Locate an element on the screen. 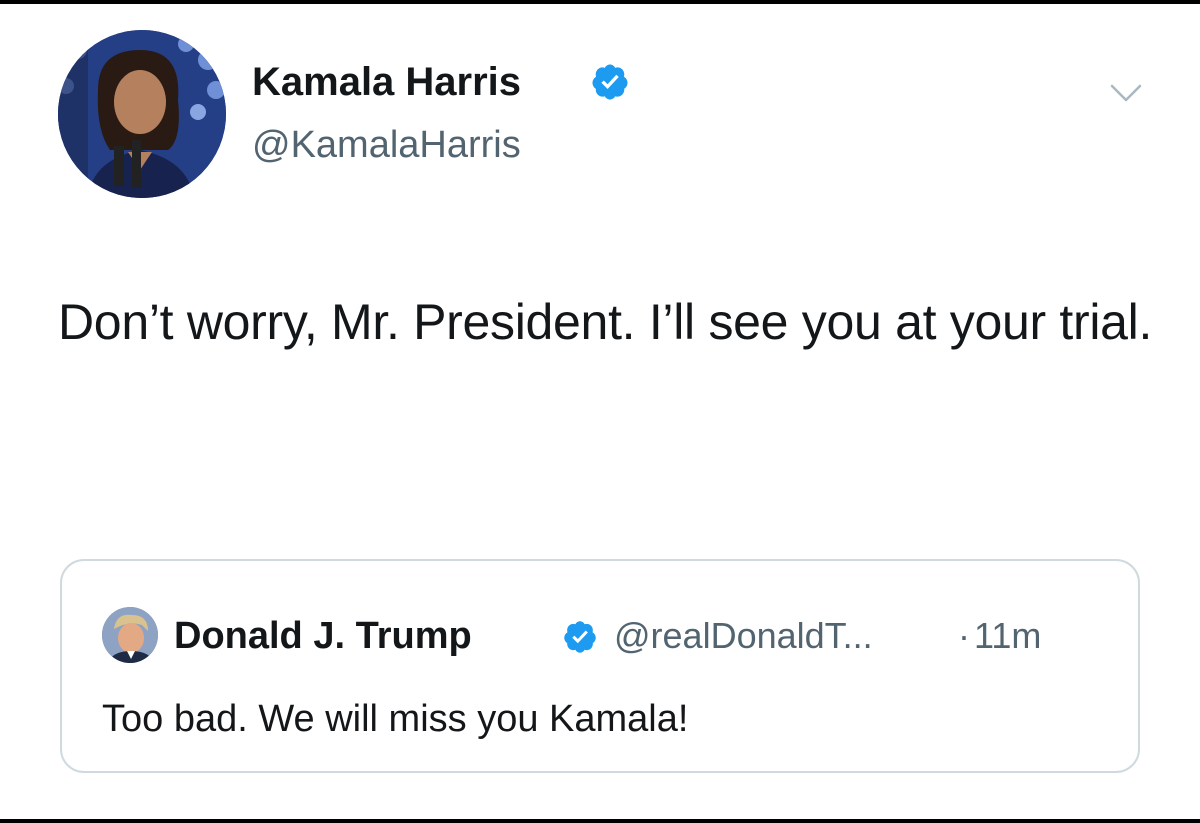 The height and width of the screenshot is (823, 1200). quoted-tweet-text: Too bad. We will miss you Kamala! is located at coordinates (395, 719).